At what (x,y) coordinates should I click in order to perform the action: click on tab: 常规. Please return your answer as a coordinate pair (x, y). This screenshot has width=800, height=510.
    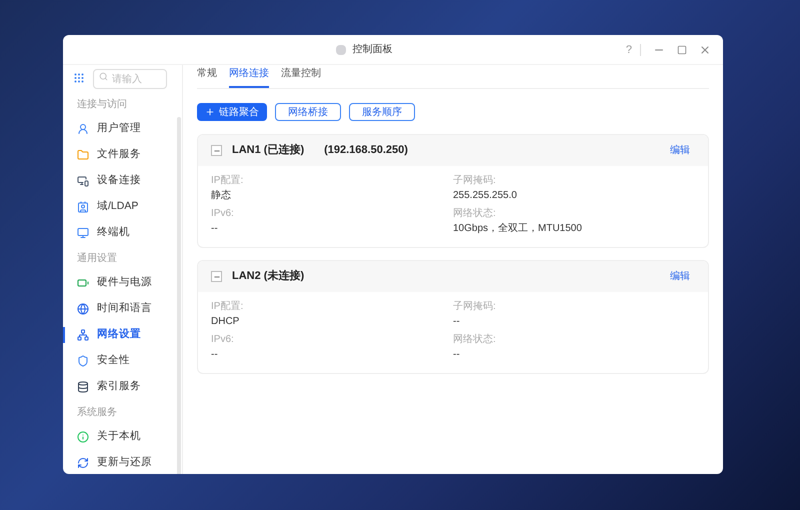
    Looking at the image, I should click on (207, 77).